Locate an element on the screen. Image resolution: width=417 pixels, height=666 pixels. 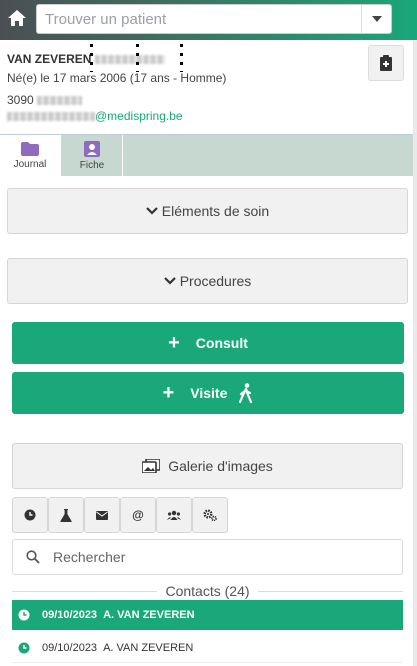
scrollbar is located at coordinates (415, 353).